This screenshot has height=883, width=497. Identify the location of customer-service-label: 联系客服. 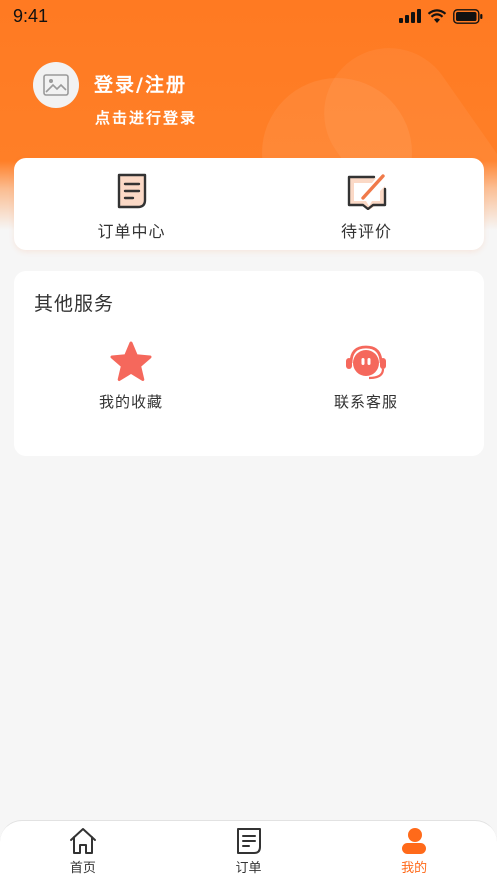
(365, 402).